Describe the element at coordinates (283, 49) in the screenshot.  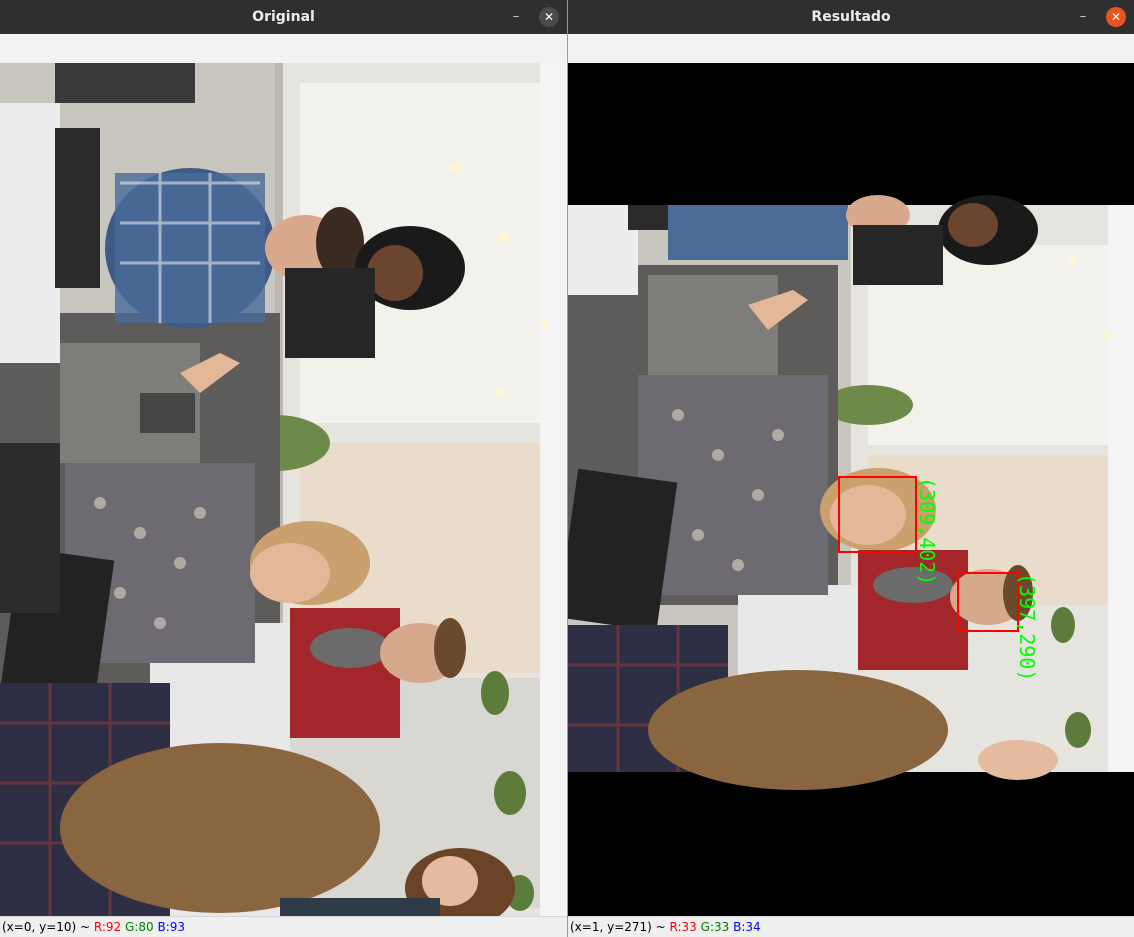
I see `toolbar-original` at that location.